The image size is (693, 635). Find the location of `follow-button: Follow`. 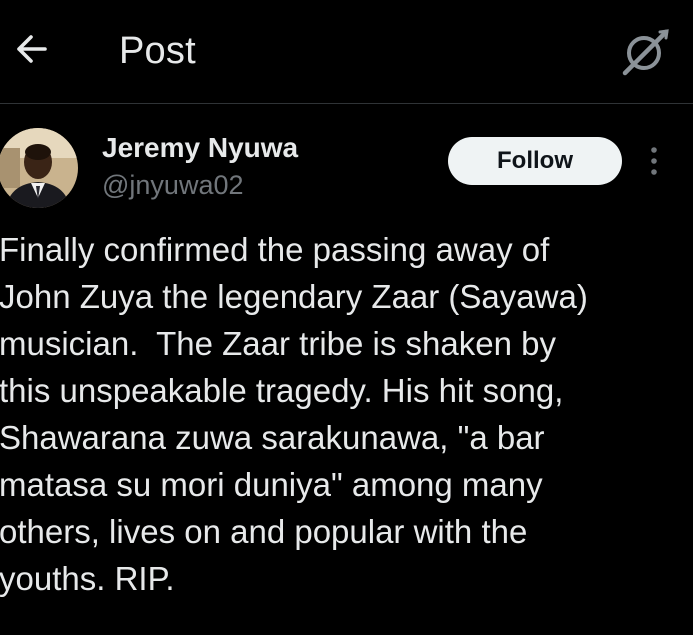

follow-button: Follow is located at coordinates (535, 161).